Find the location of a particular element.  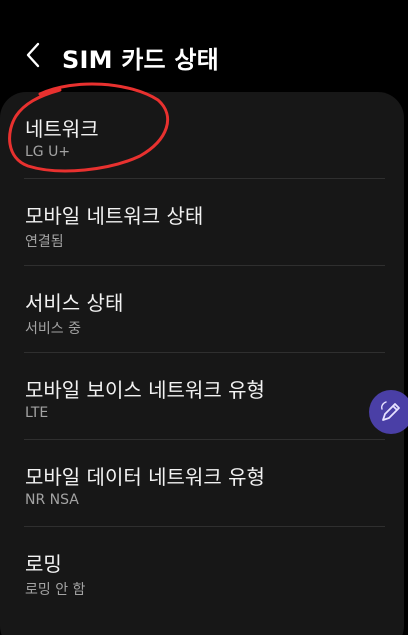

item-subtitle: NR NSA is located at coordinates (52, 500).